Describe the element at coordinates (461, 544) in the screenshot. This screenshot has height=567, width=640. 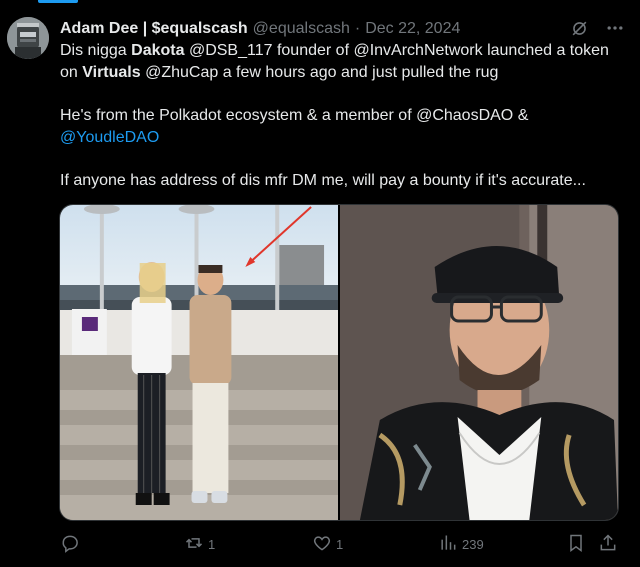
I see `views-button: 239` at that location.